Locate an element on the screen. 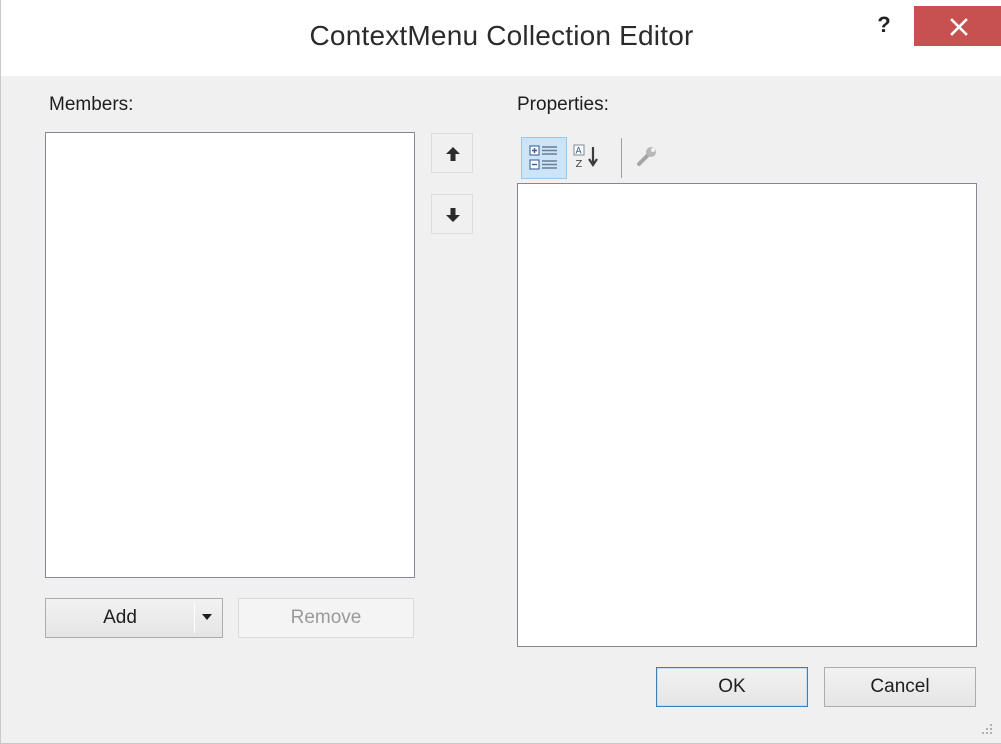 Image resolution: width=1001 pixels, height=744 pixels. alphabetical-button: A Z is located at coordinates (590, 158).